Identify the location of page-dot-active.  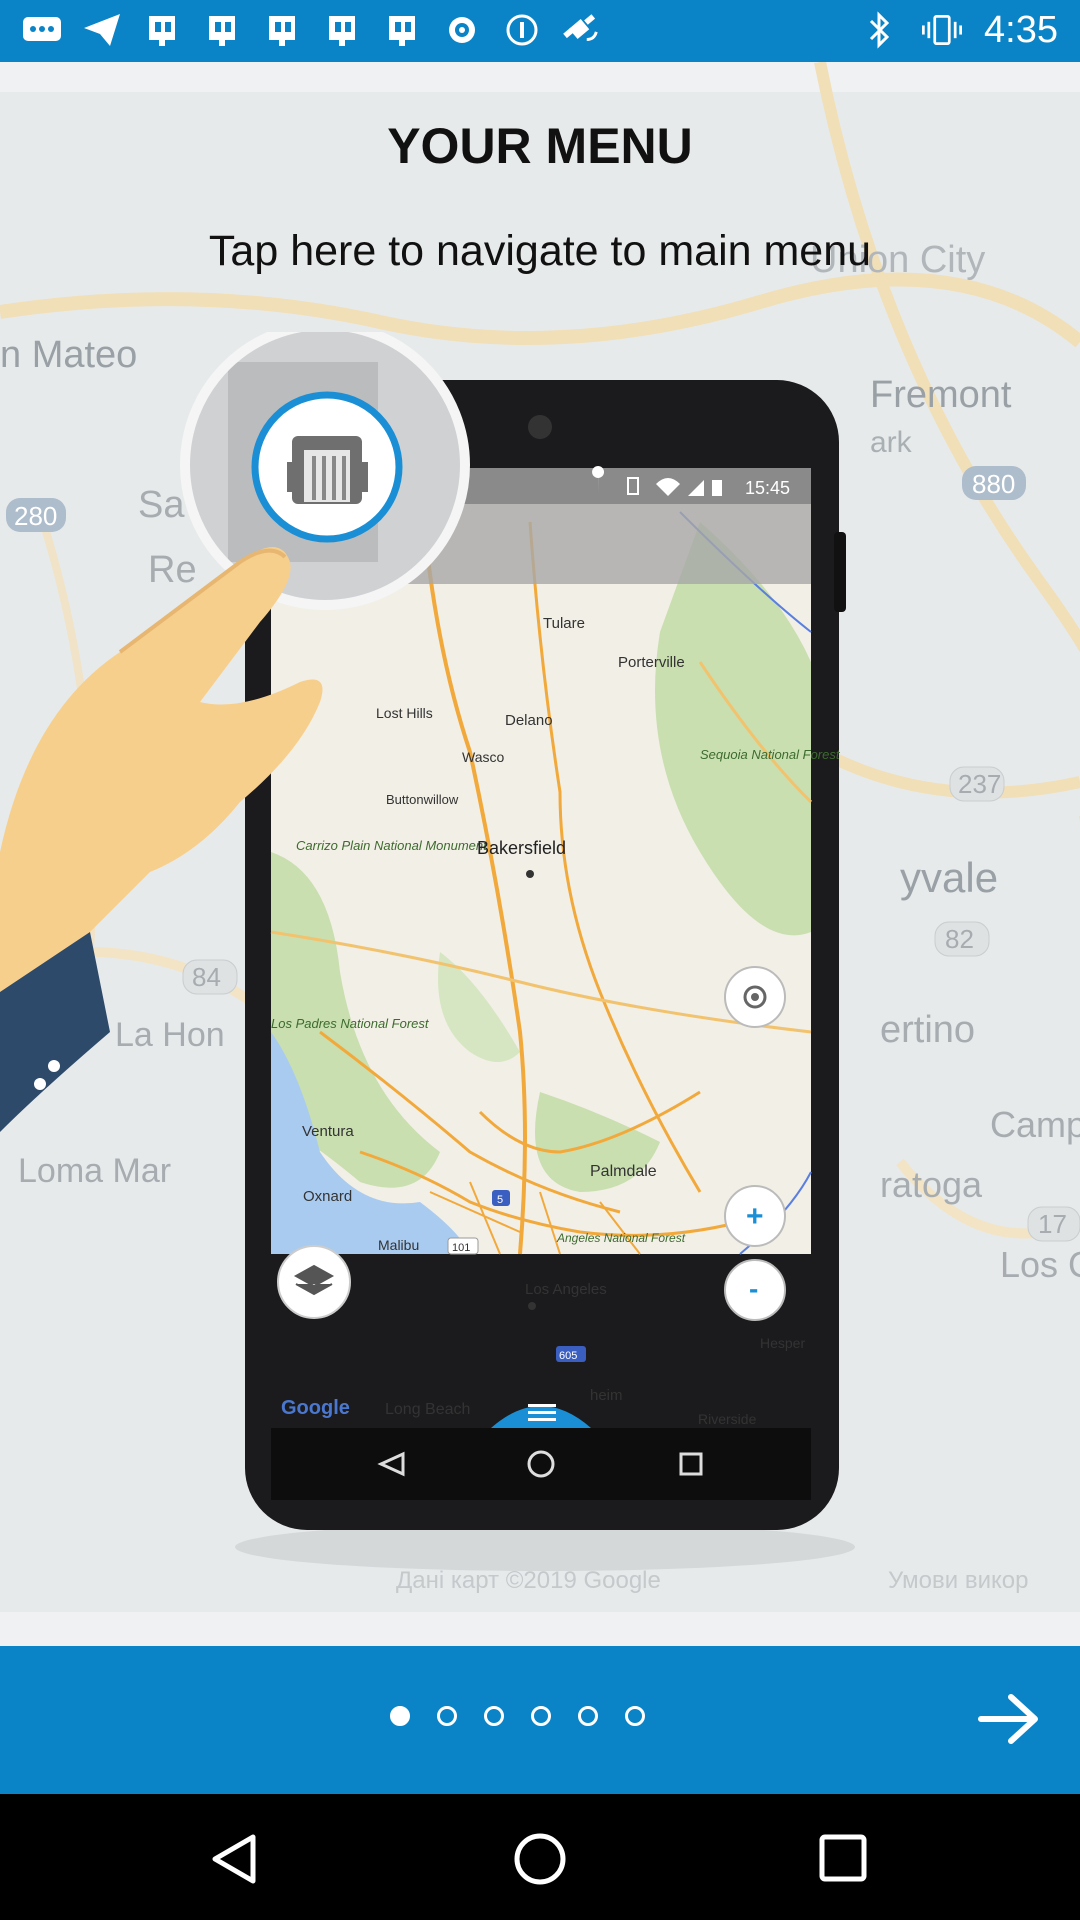
(400, 1716).